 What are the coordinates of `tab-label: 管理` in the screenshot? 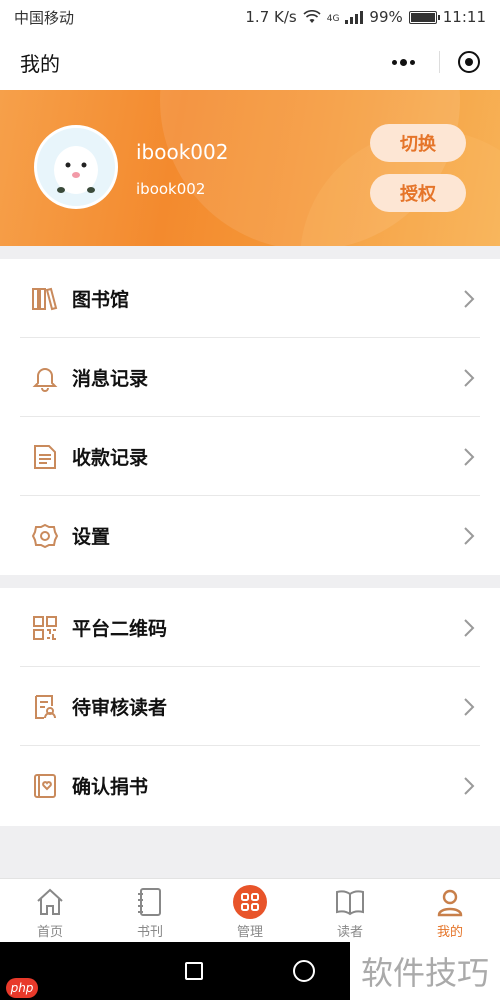 It's located at (249, 932).